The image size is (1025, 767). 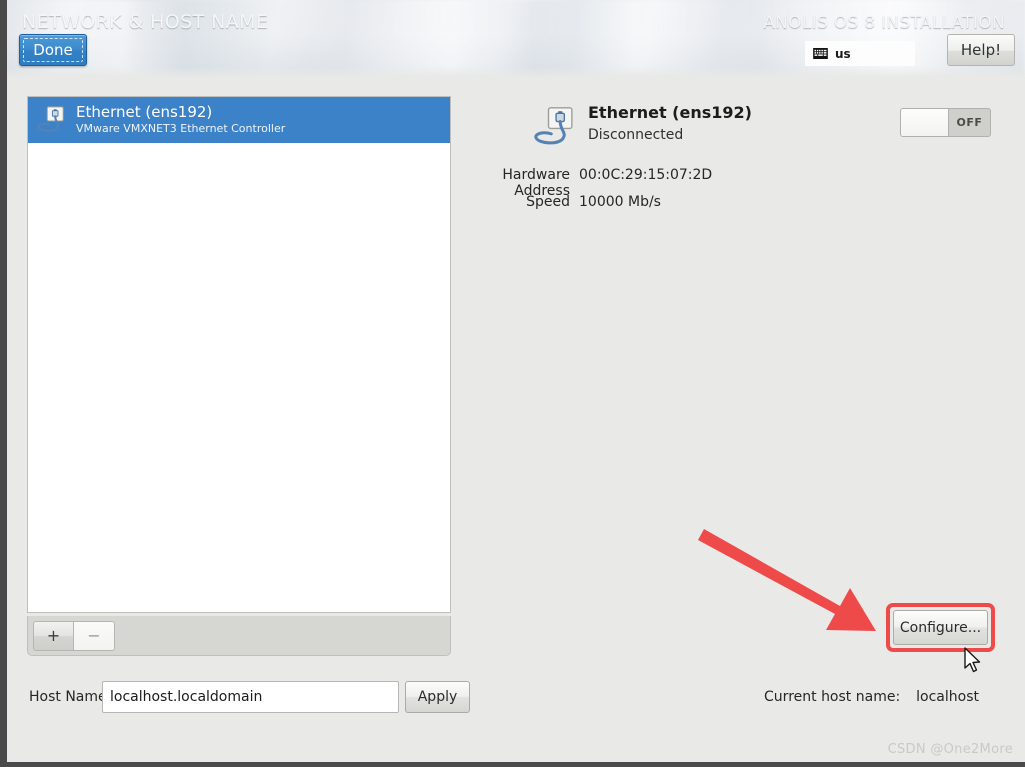 I want to click on property-value: 00:0C:29:15:07:2D, so click(x=646, y=175).